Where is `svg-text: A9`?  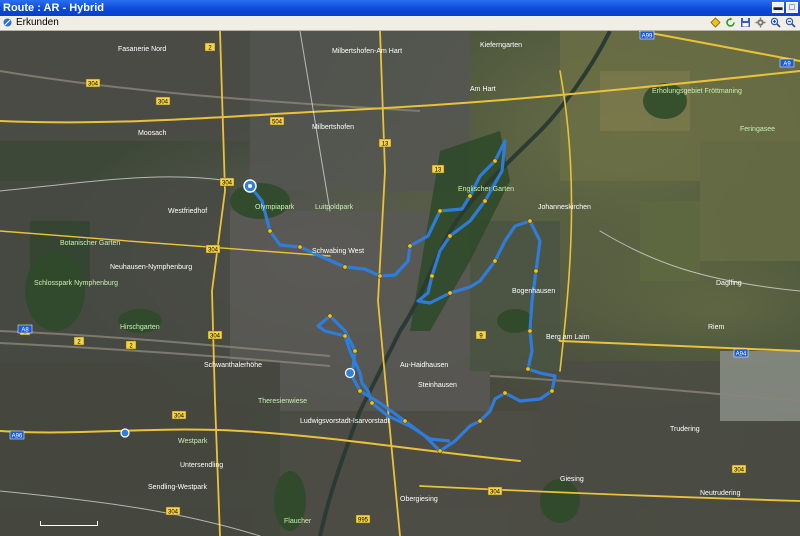
svg-text: A9 is located at coordinates (787, 65).